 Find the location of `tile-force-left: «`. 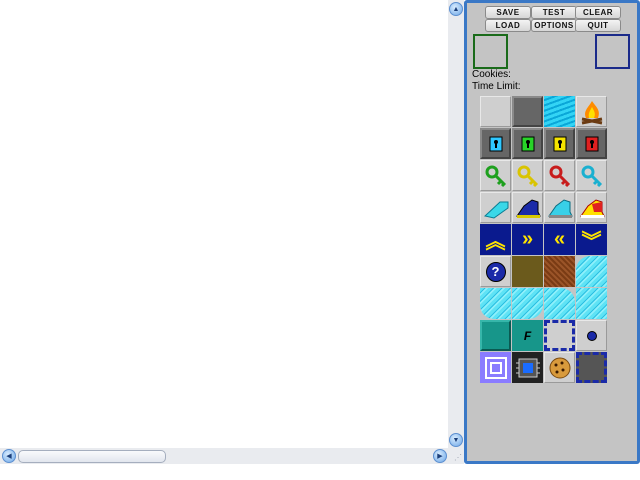

tile-force-left: « is located at coordinates (559, 239).